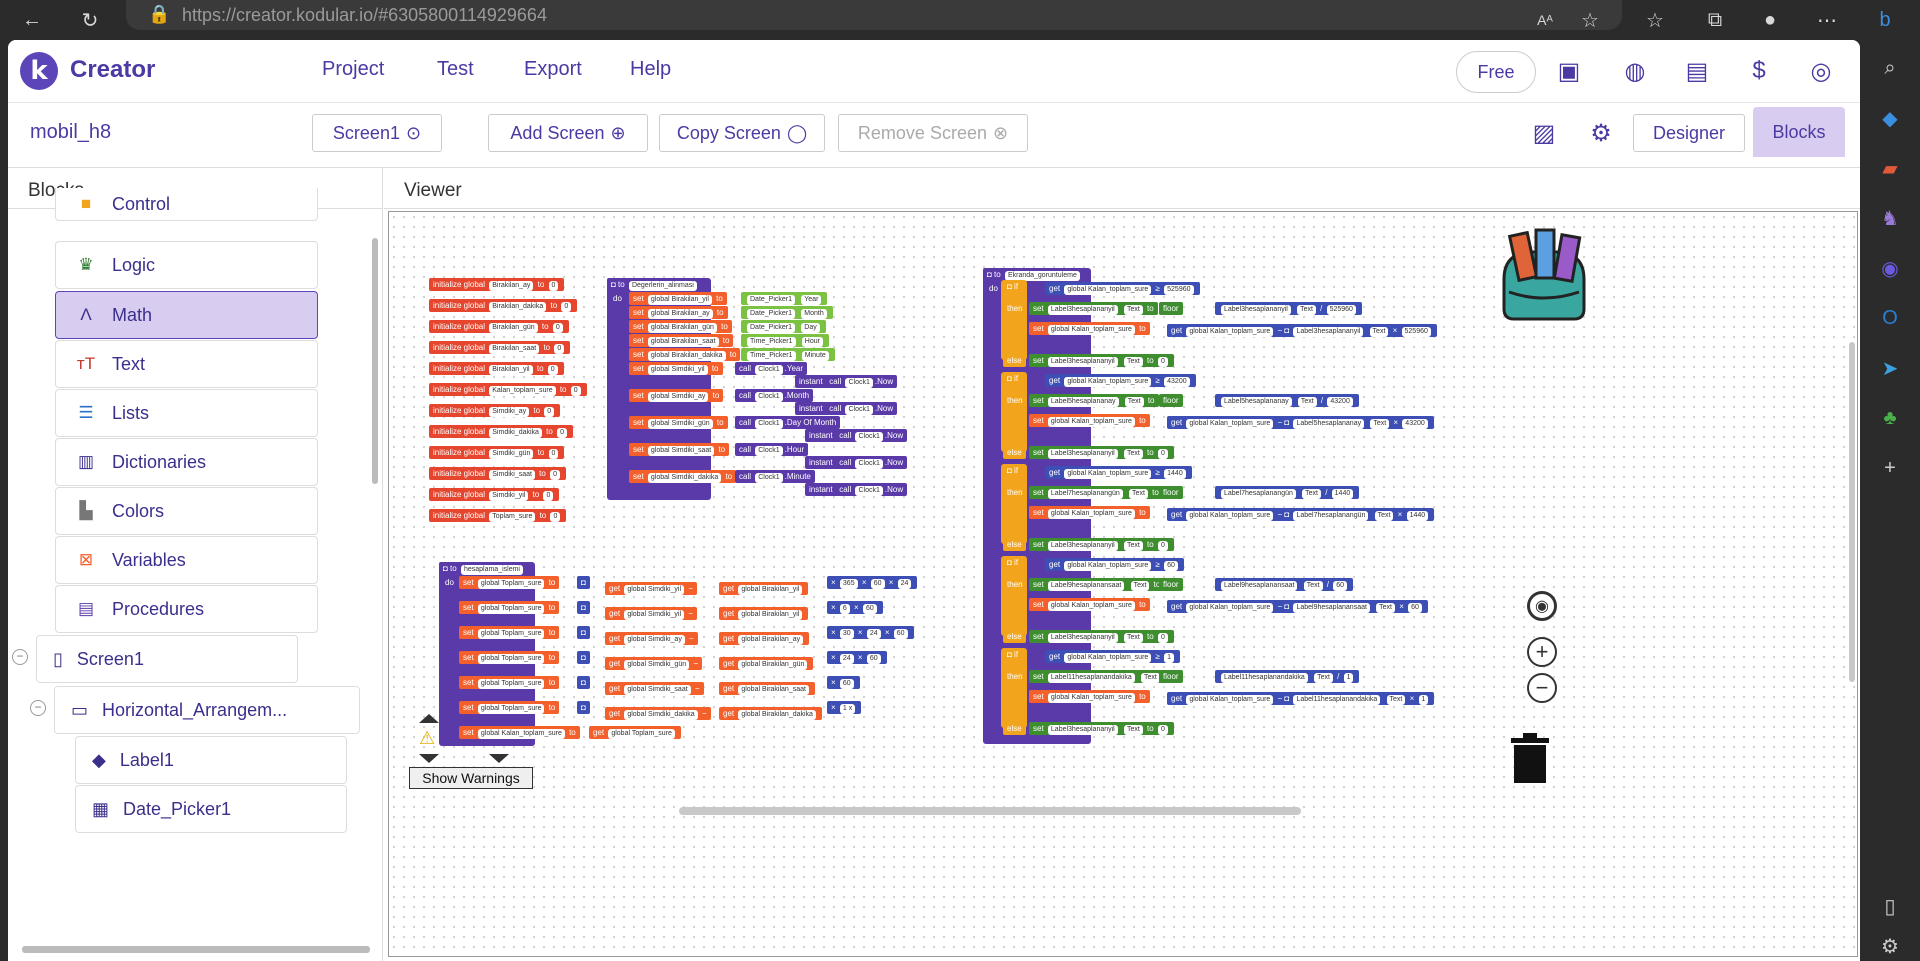 Image resolution: width=1920 pixels, height=961 pixels. What do you see at coordinates (508, 389) in the screenshot?
I see `global-init-block: initialize global Kalan_toplam_sure to 0` at bounding box center [508, 389].